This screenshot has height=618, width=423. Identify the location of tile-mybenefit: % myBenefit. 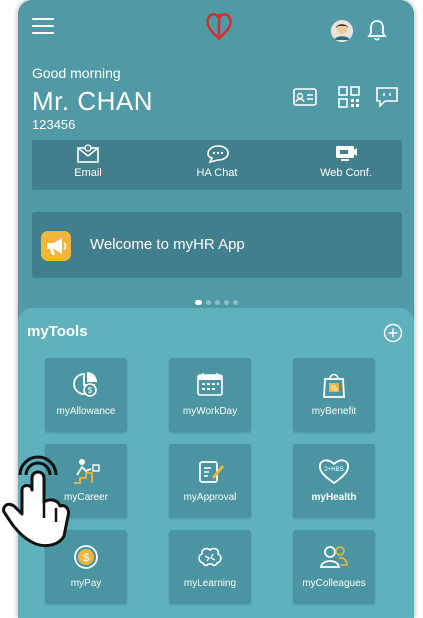
(334, 395).